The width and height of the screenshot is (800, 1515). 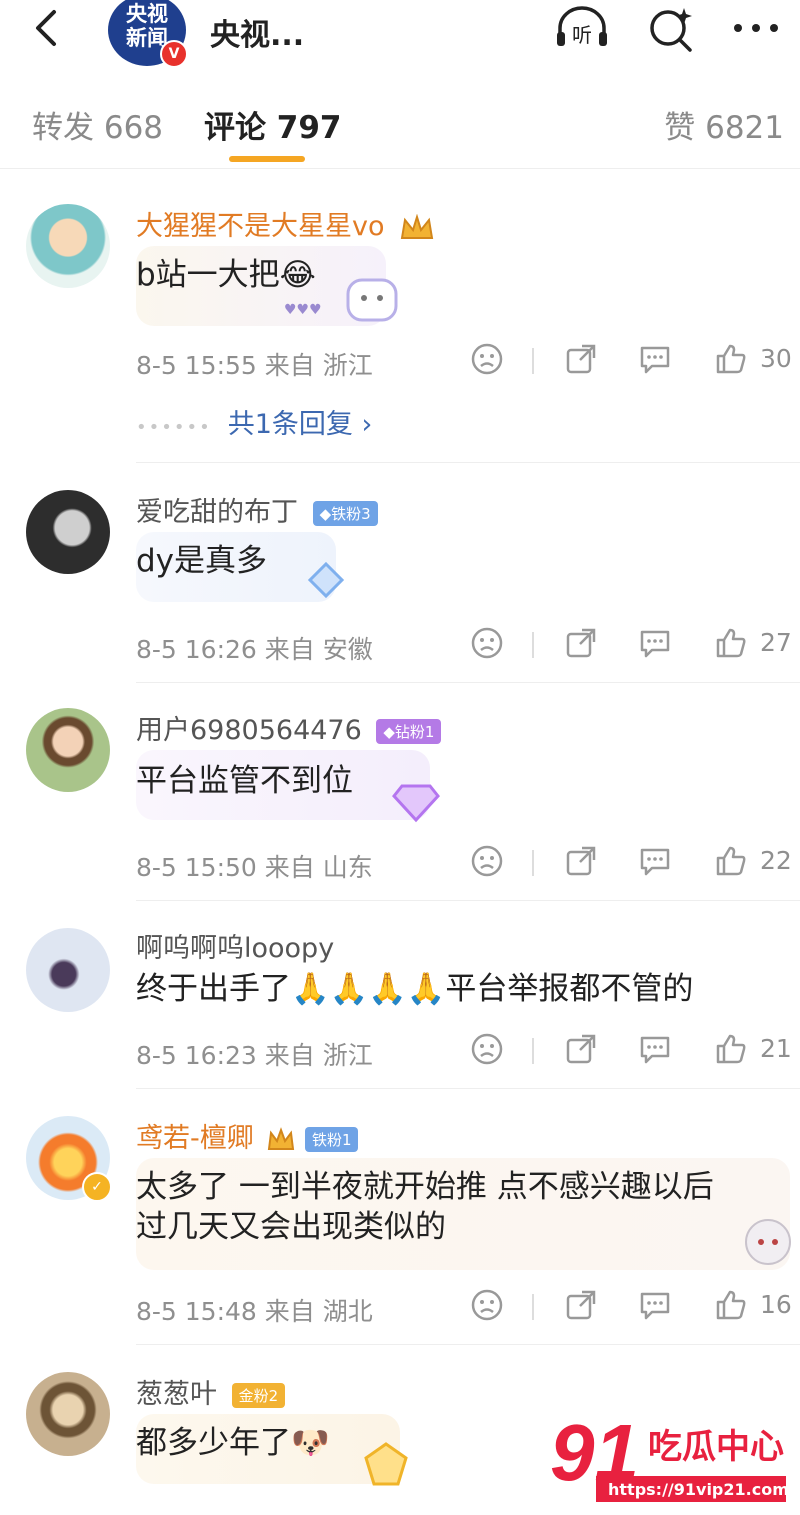 I want to click on like-count: 21, so click(x=776, y=1048).